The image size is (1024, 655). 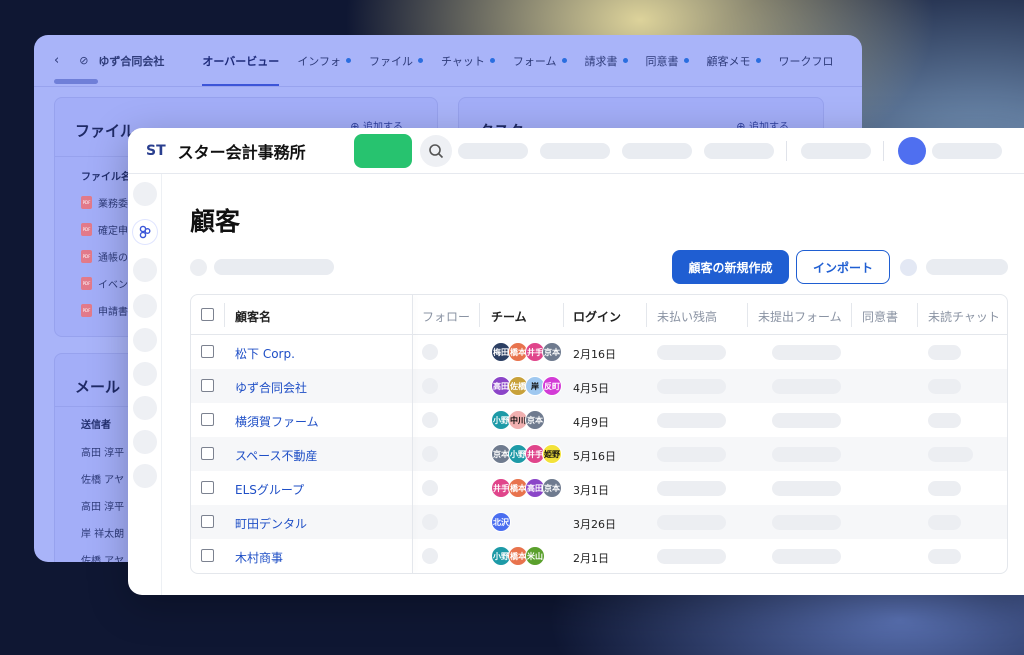 I want to click on team-member-avatar: 姫野, so click(x=552, y=454).